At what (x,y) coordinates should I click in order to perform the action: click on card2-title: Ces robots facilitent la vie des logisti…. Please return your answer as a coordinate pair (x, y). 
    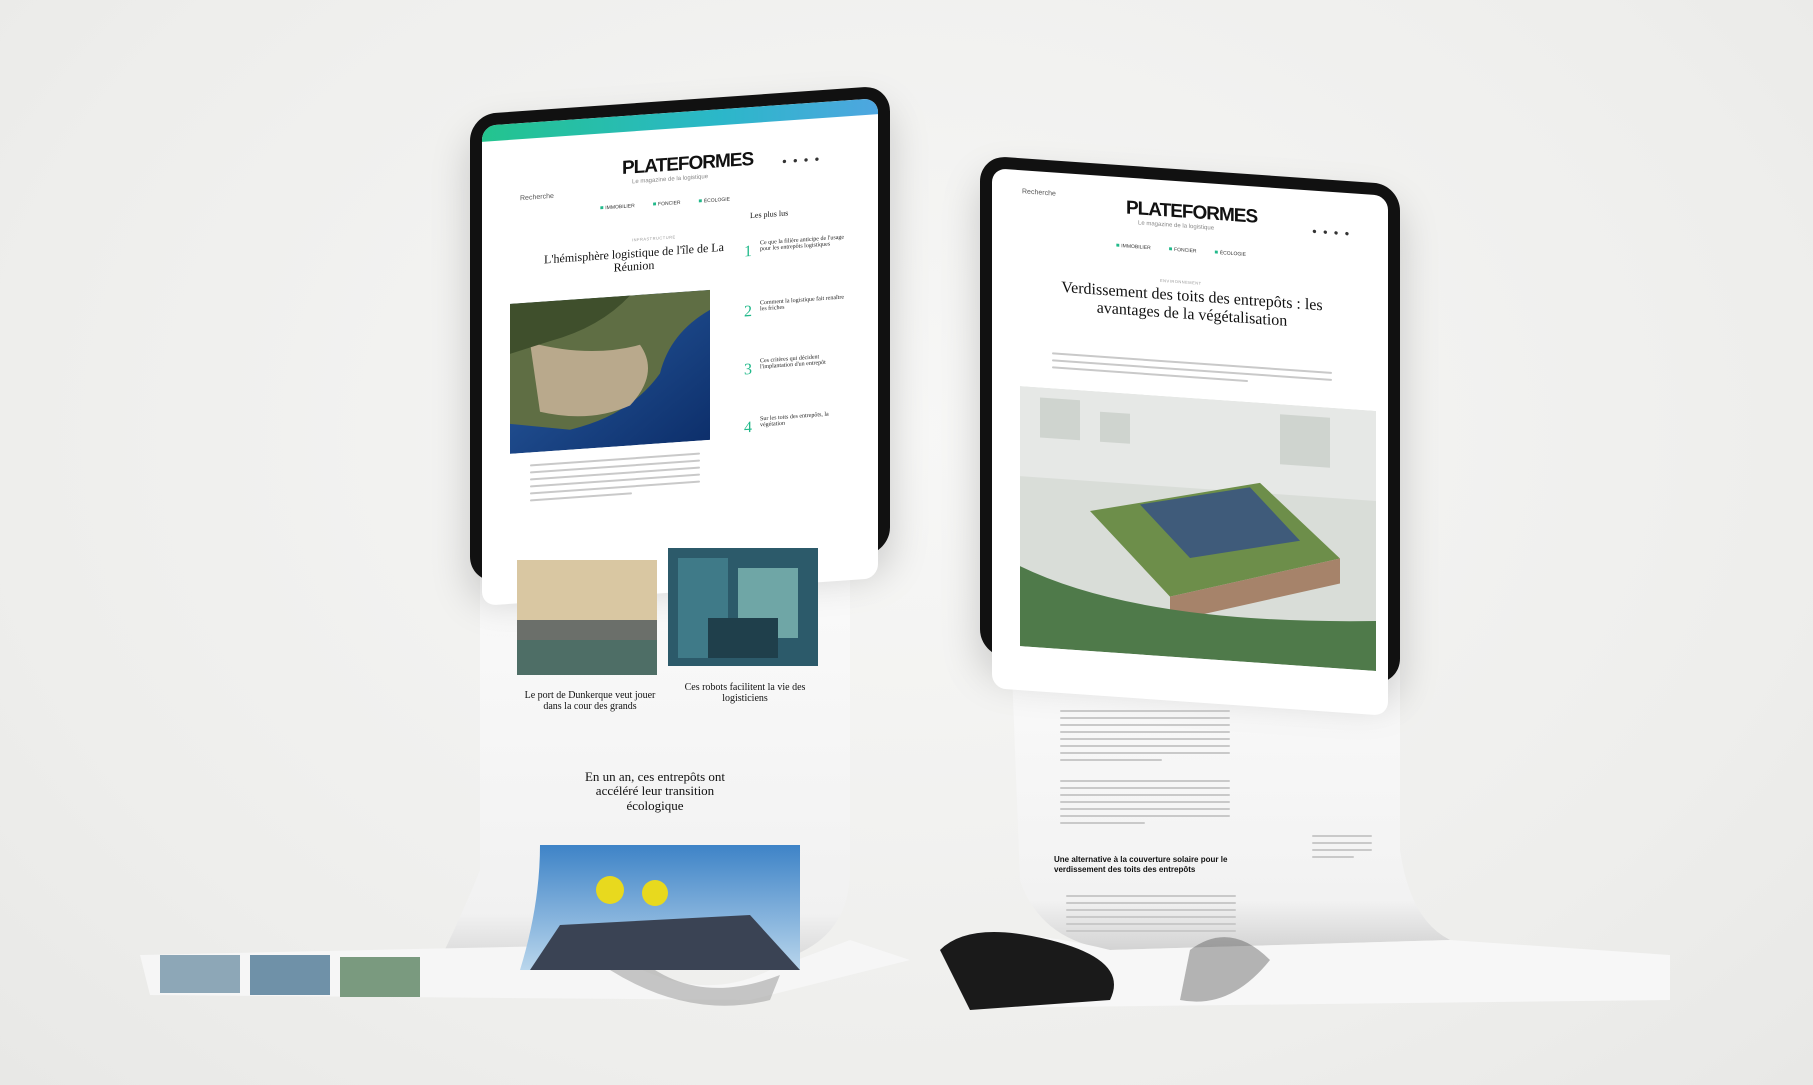
    Looking at the image, I should click on (745, 693).